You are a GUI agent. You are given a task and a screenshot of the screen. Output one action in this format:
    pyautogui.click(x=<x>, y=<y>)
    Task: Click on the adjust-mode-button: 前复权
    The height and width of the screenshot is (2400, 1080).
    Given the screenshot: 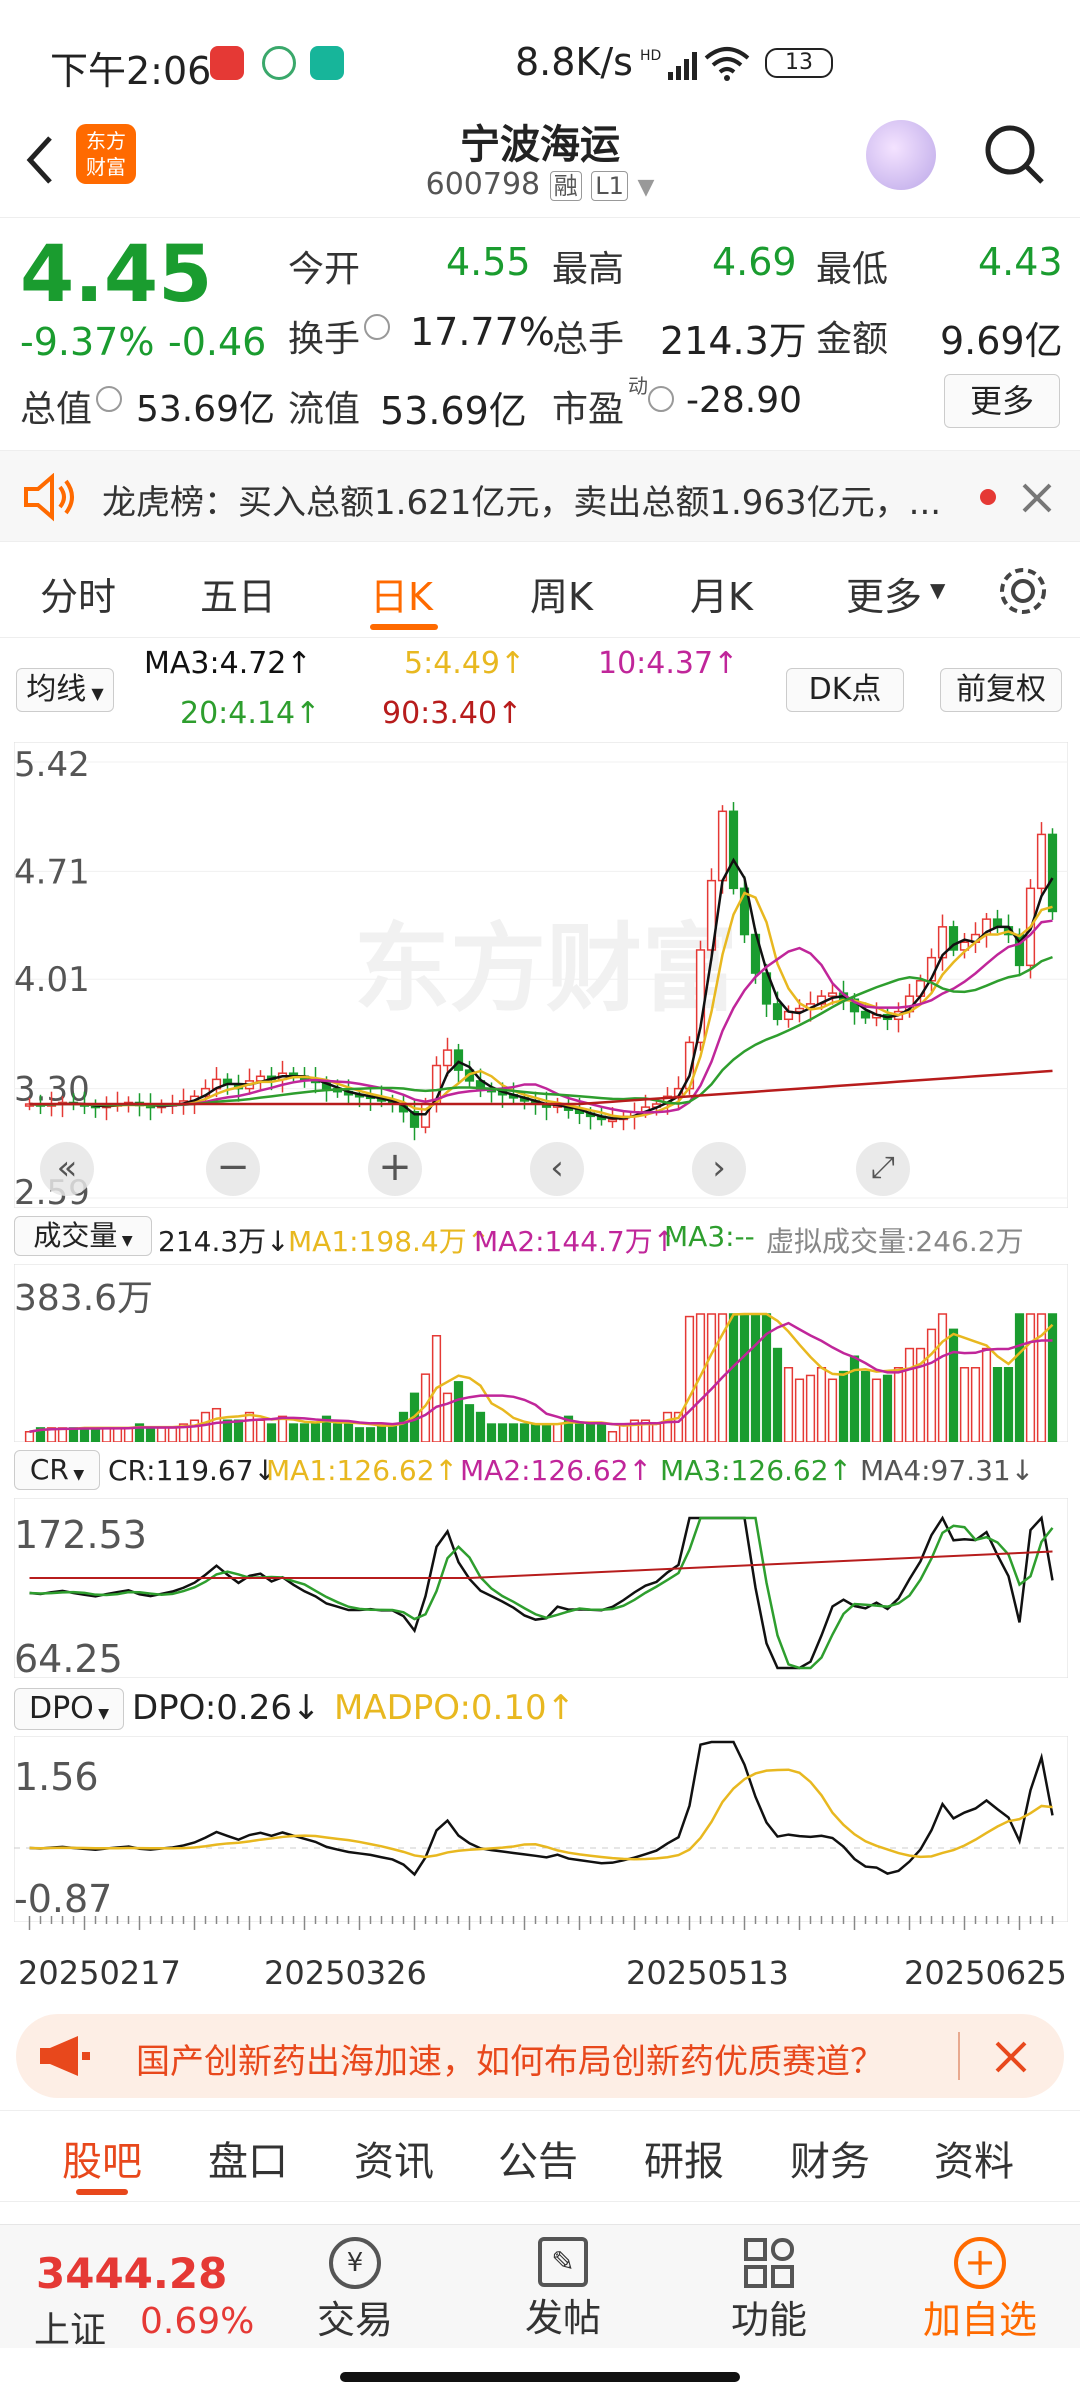 What is the action you would take?
    pyautogui.click(x=1001, y=690)
    